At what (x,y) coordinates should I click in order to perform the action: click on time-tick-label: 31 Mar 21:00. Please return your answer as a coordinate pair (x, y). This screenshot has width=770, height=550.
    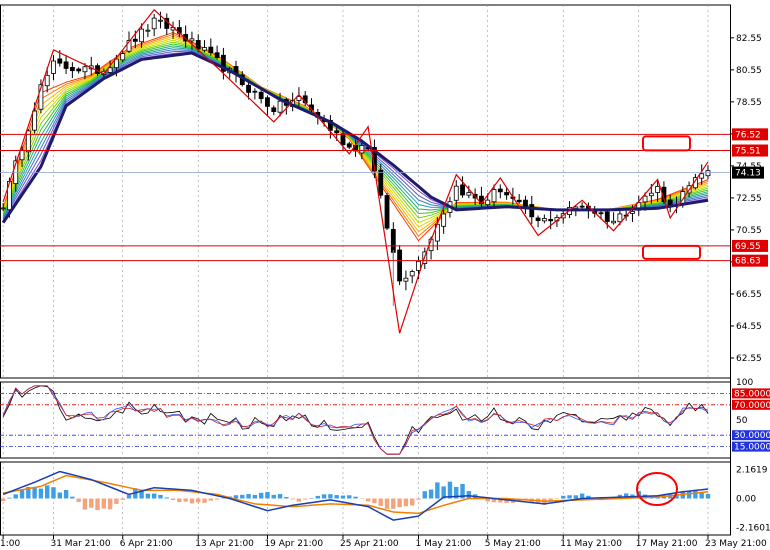
    Looking at the image, I should click on (80, 544).